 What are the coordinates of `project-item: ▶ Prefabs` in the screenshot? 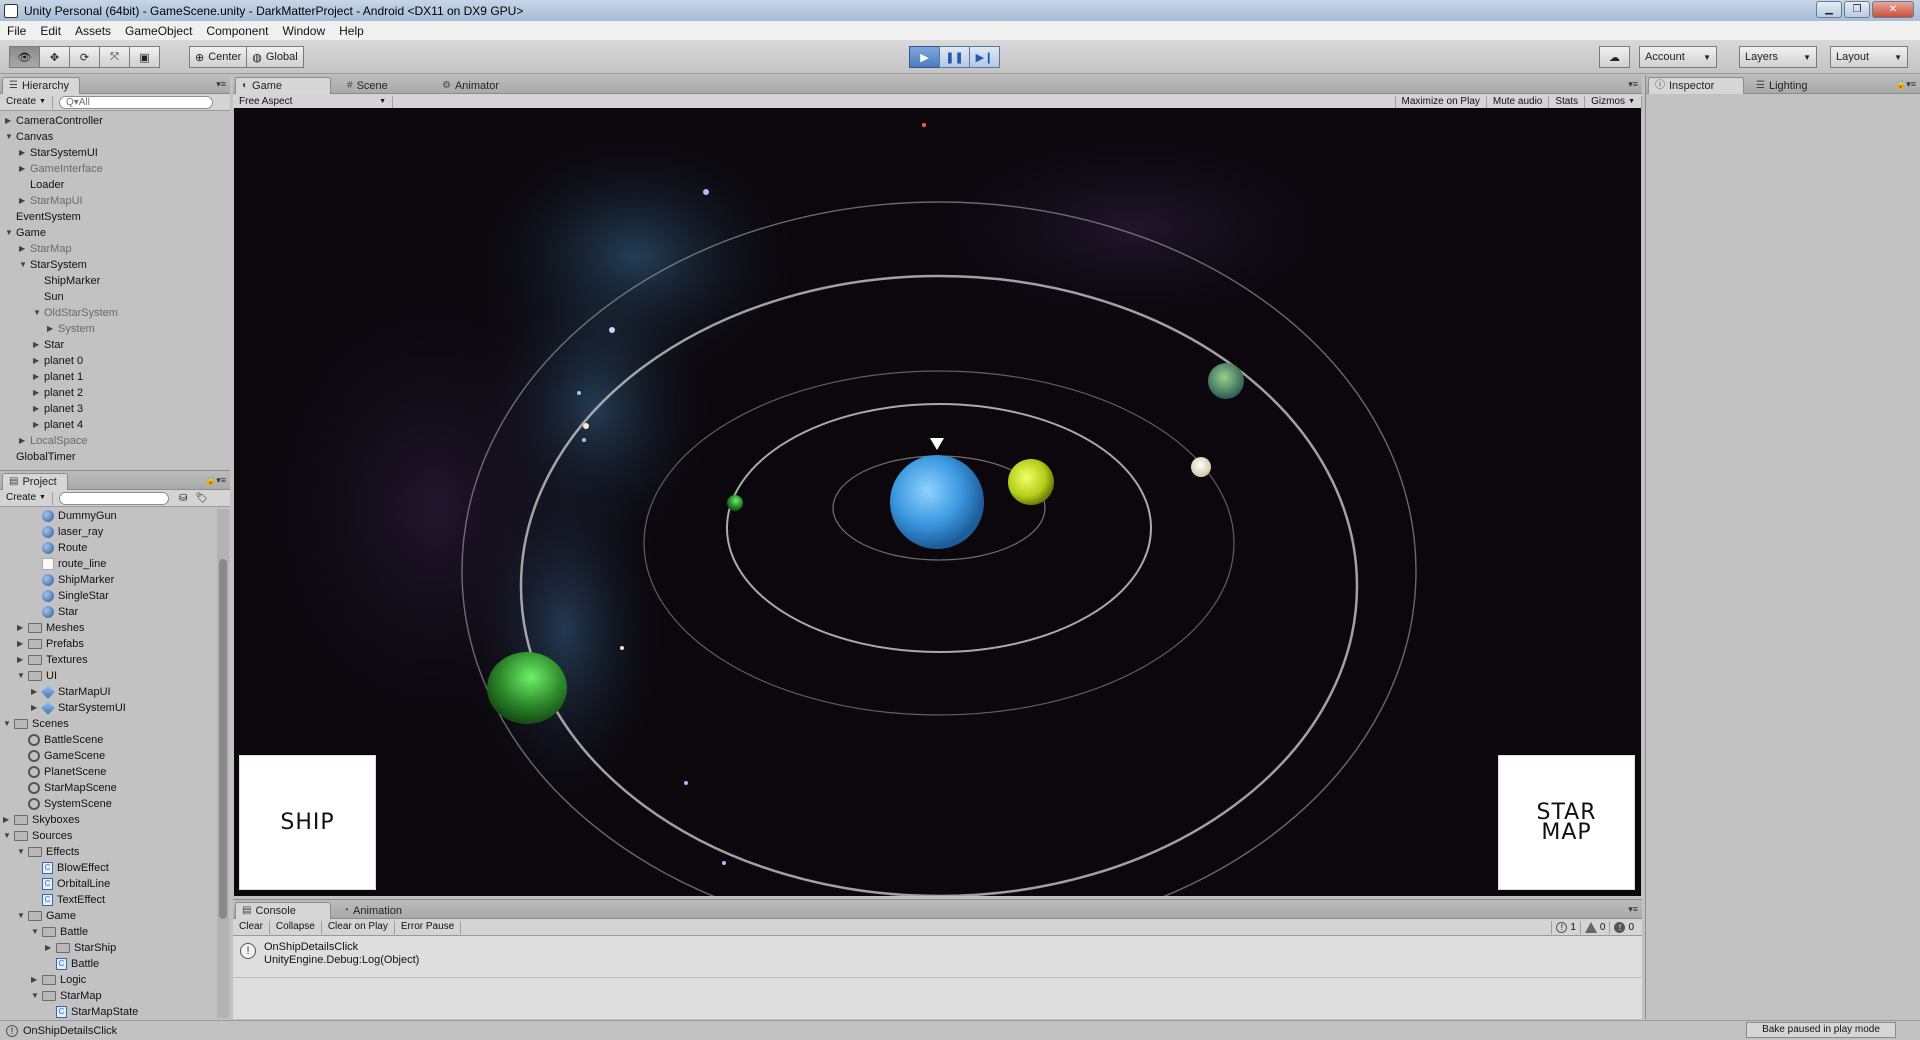 It's located at (115, 644).